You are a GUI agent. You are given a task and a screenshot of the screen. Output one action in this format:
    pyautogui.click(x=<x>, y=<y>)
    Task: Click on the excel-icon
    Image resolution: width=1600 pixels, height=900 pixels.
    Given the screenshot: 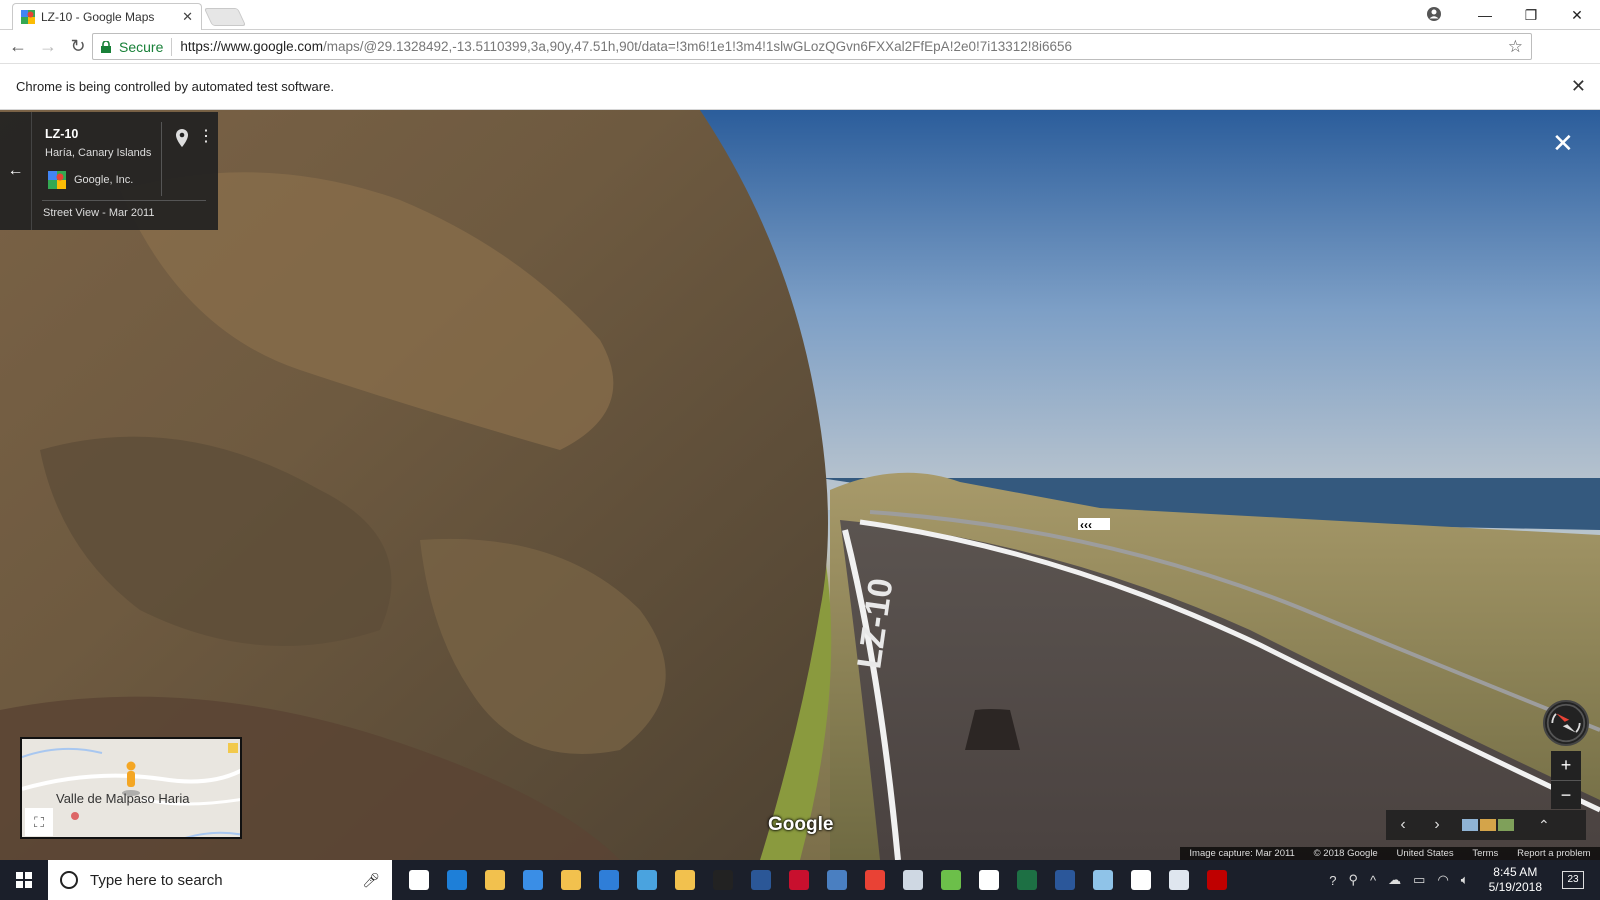 What is the action you would take?
    pyautogui.click(x=1027, y=880)
    